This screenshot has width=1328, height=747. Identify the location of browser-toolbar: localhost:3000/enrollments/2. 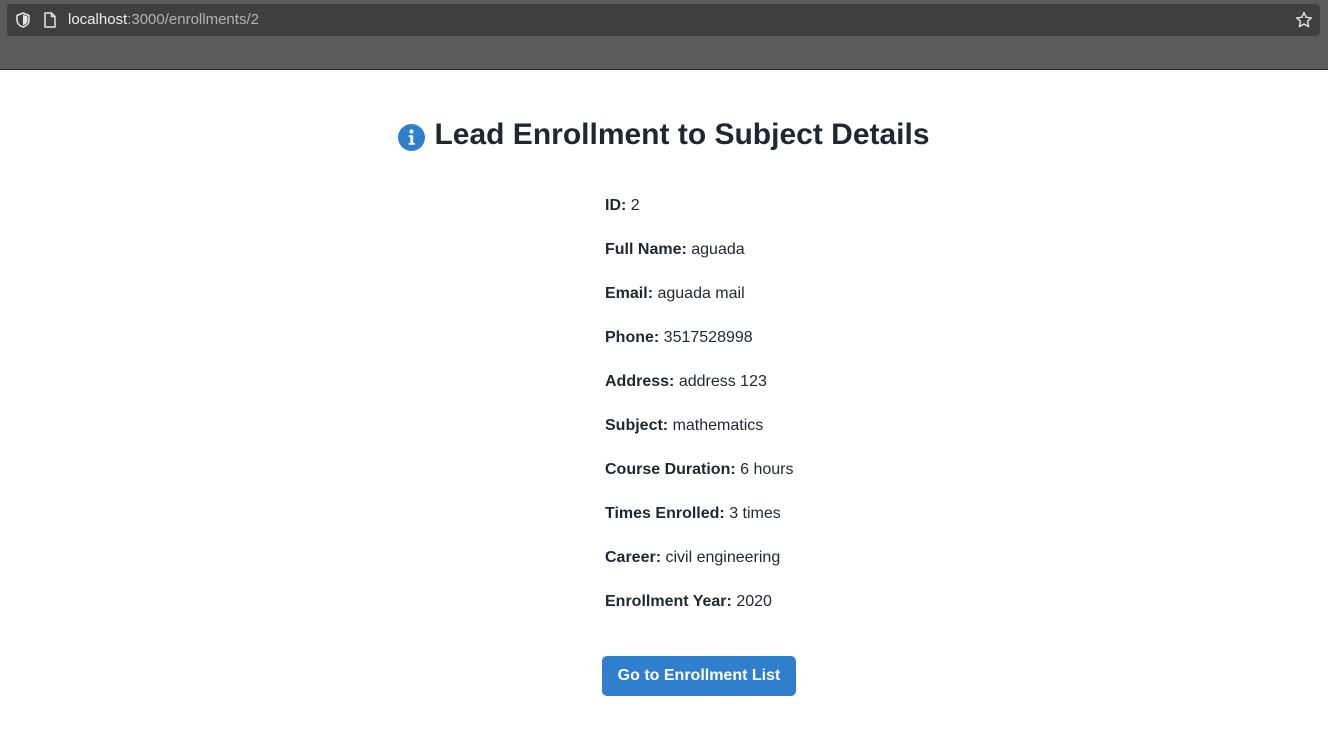
(664, 35).